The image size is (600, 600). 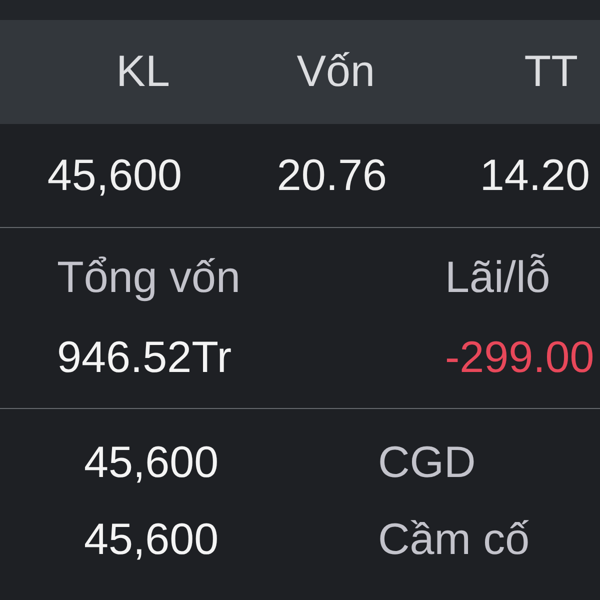 I want to click on table-cell: 14.20, so click(x=535, y=176).